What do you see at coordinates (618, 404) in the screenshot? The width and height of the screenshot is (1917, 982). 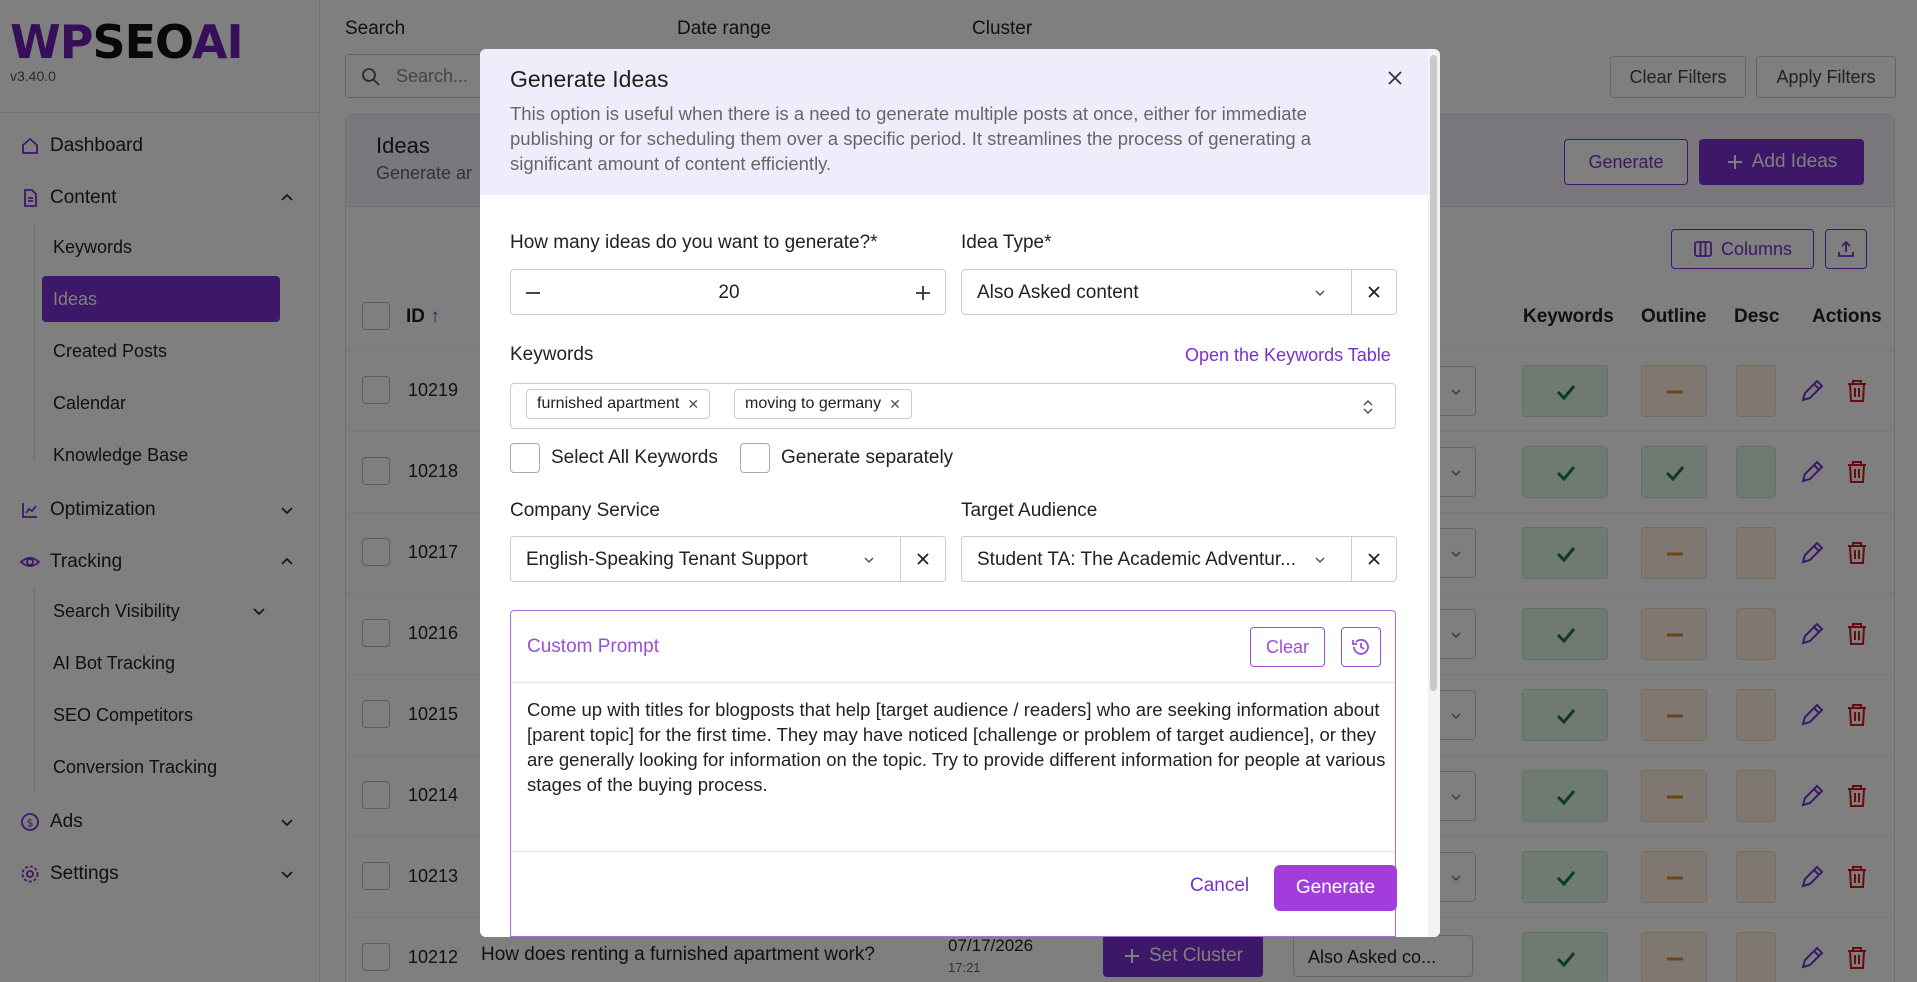 I see `keyword-chip: furnished apartment ✕` at bounding box center [618, 404].